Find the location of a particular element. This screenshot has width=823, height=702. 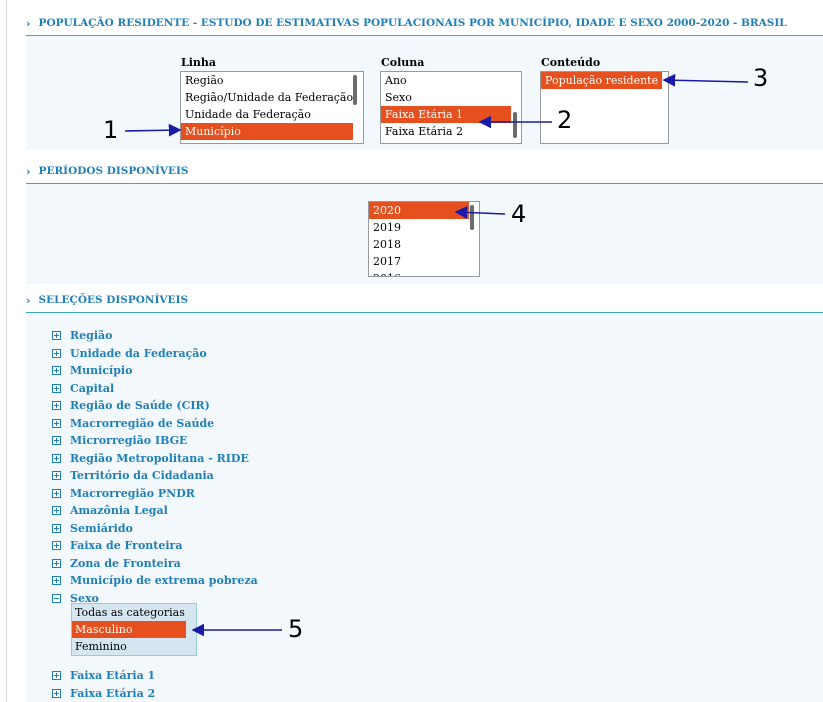

annotation-number-5: 5 is located at coordinates (296, 629).